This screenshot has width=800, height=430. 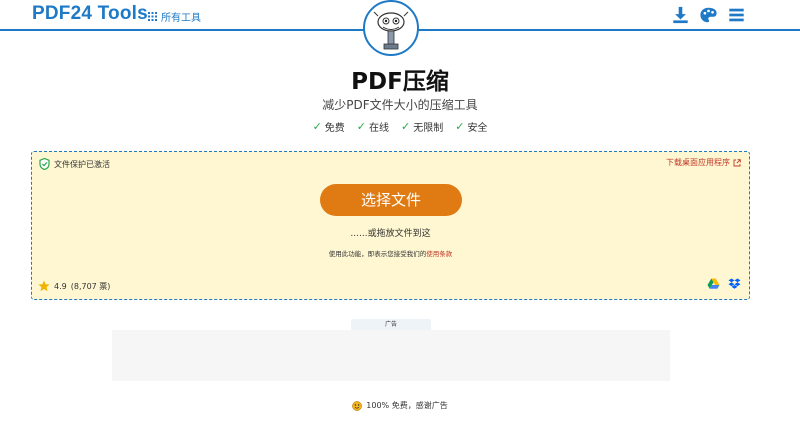 What do you see at coordinates (44, 164) in the screenshot?
I see `shield-check-icon` at bounding box center [44, 164].